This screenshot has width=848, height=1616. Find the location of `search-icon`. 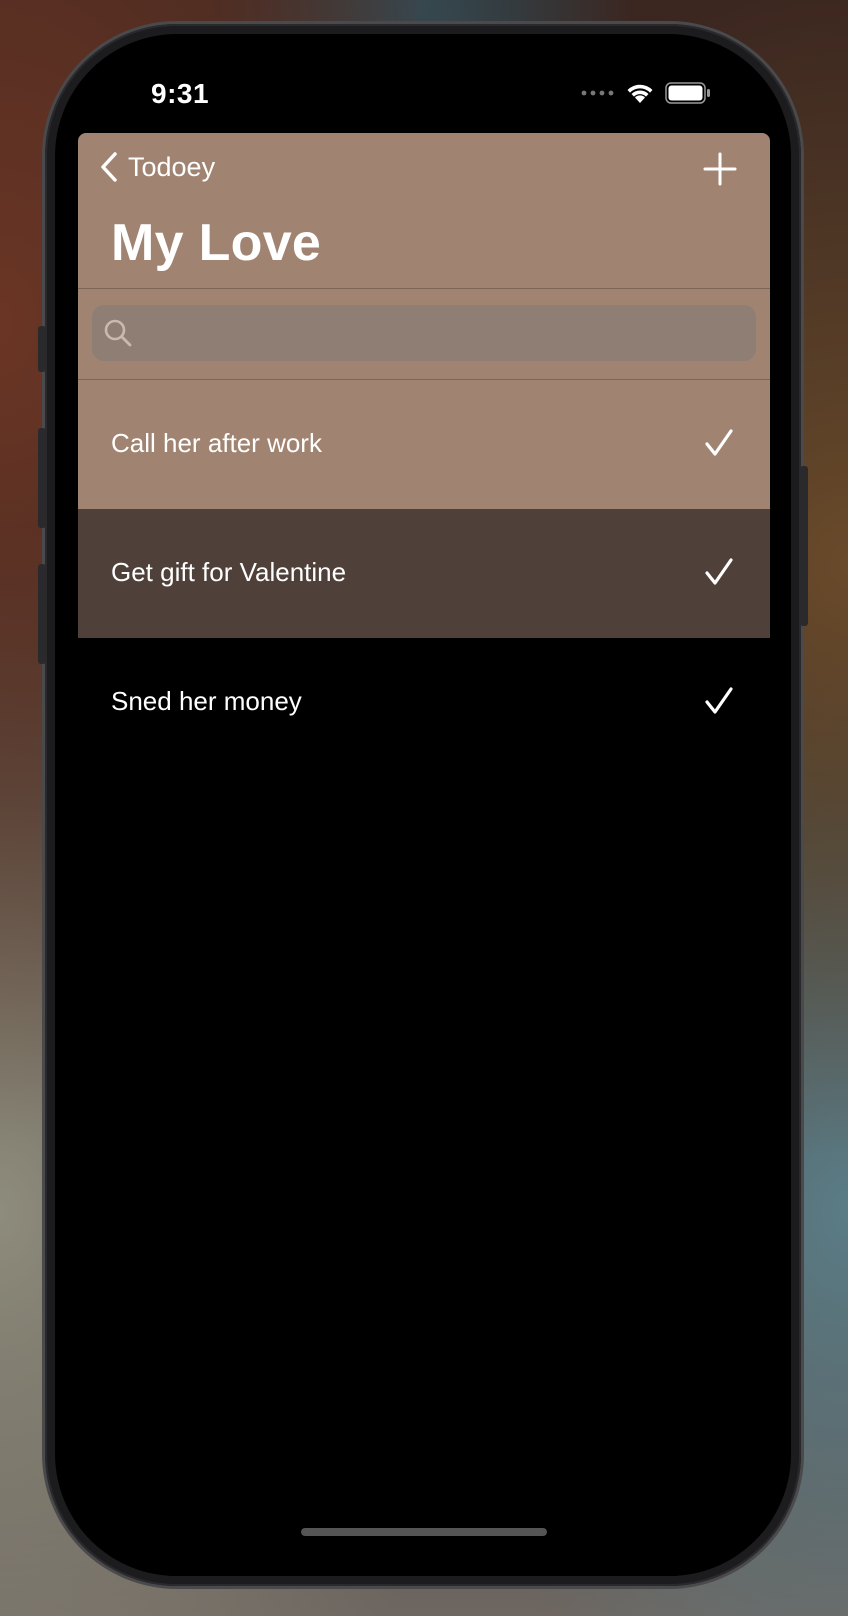

search-icon is located at coordinates (118, 333).